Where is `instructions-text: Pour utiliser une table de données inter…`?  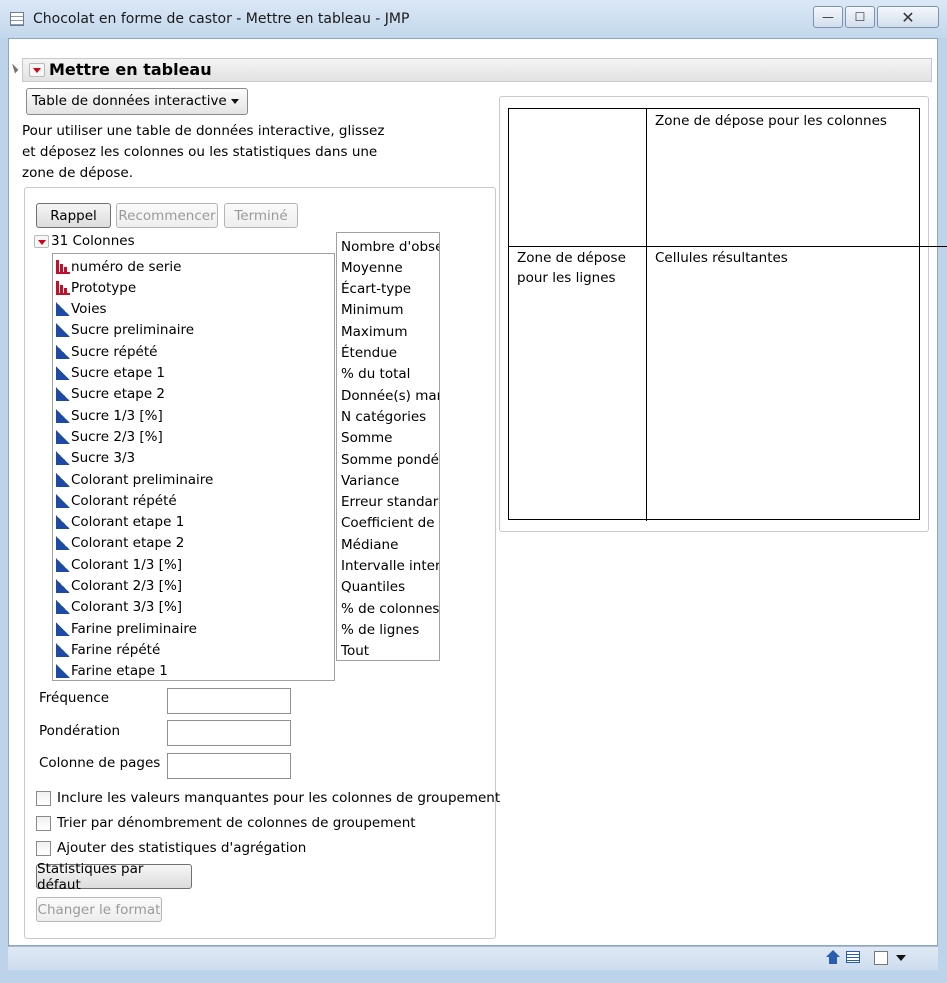 instructions-text: Pour utiliser une table de données inter… is located at coordinates (203, 152).